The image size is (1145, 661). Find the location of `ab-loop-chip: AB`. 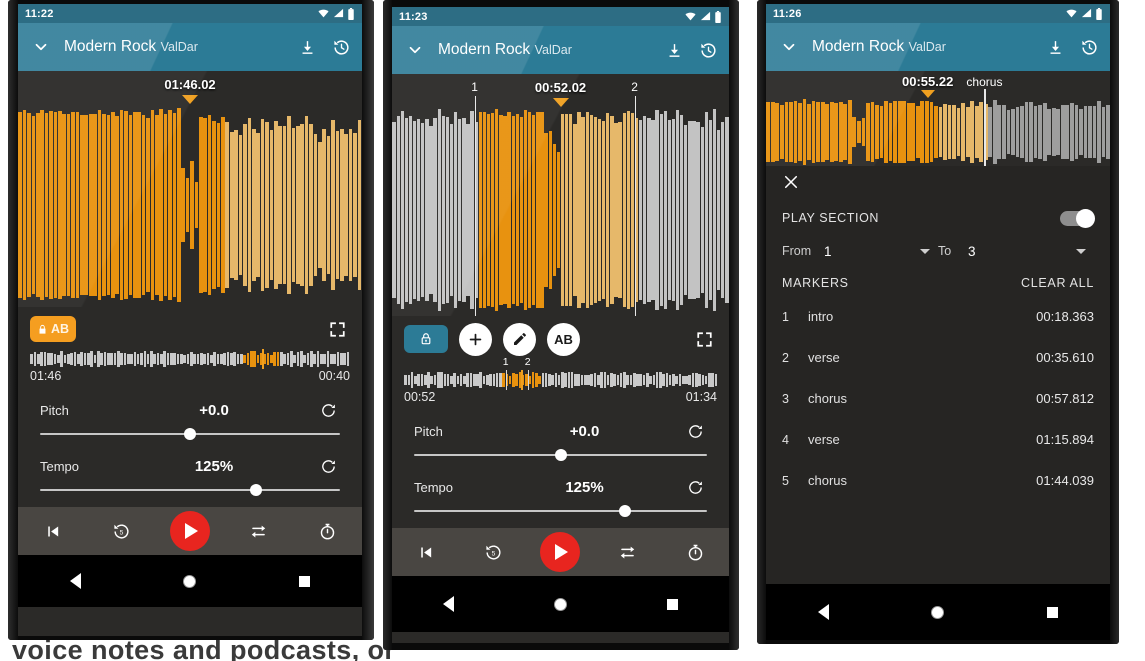

ab-loop-chip: AB is located at coordinates (53, 329).